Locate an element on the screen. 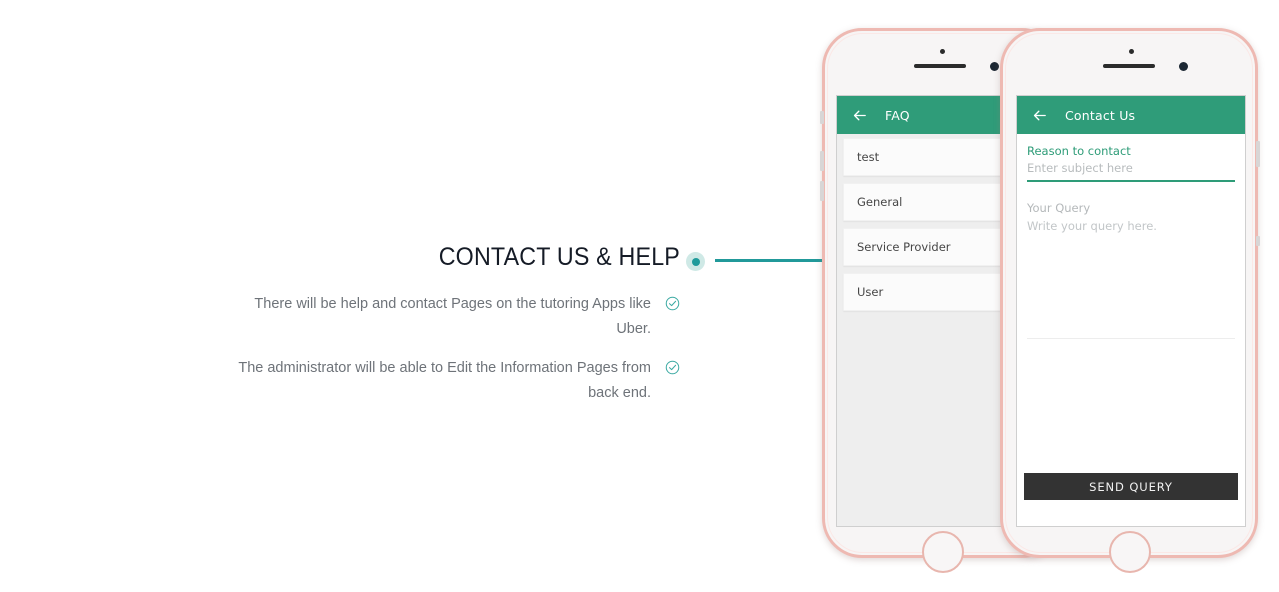 The height and width of the screenshot is (592, 1279). volume-up-button is located at coordinates (822, 161).